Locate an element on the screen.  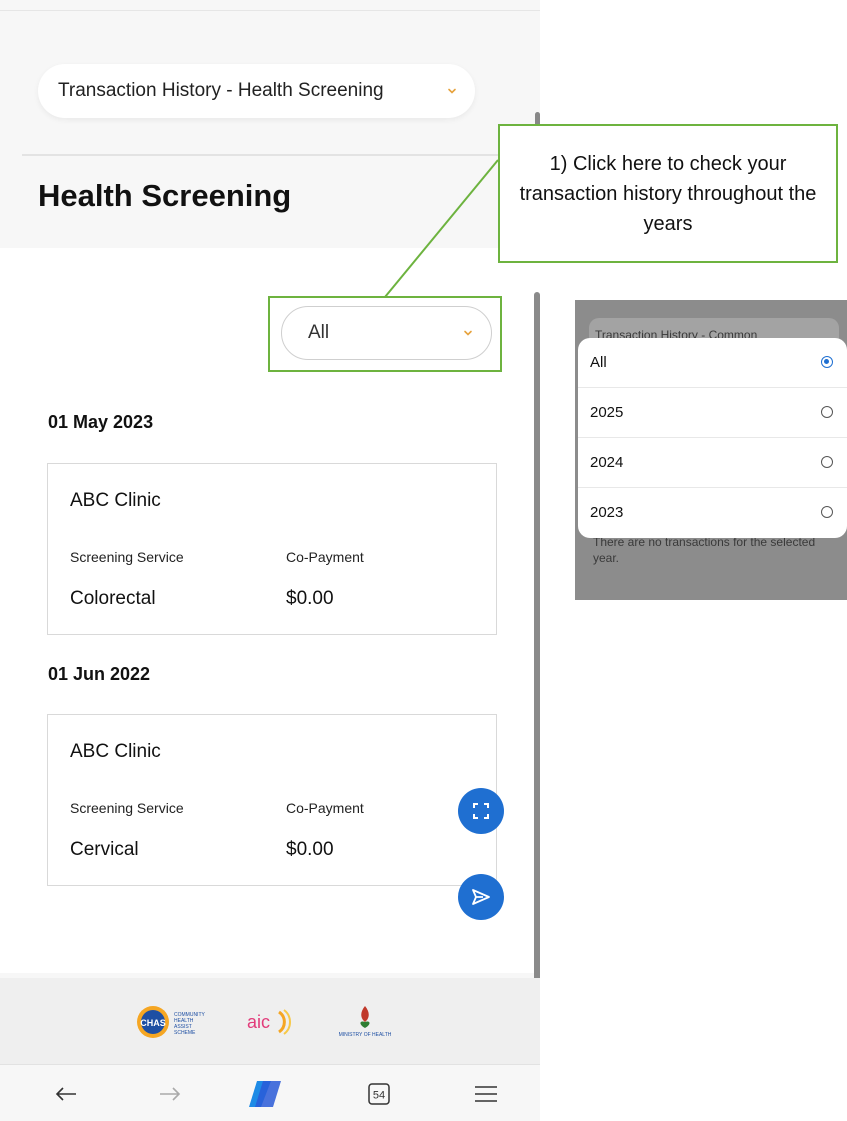
scan-frame-icon is located at coordinates (481, 811).